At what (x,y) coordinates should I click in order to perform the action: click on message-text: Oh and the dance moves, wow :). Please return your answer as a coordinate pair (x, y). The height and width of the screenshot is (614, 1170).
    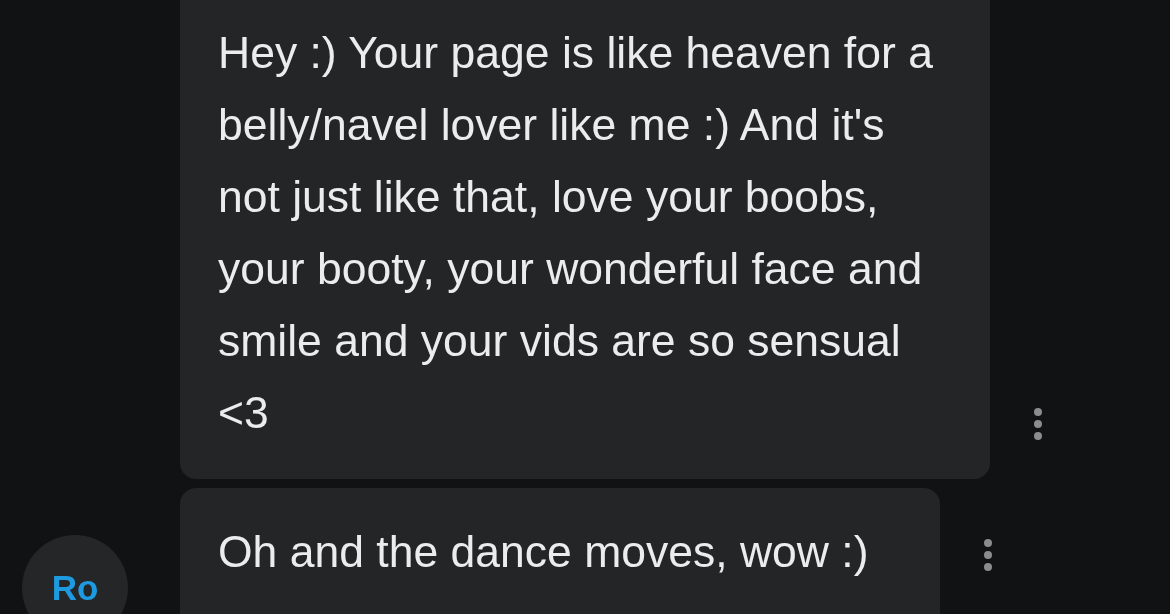
    Looking at the image, I should click on (543, 551).